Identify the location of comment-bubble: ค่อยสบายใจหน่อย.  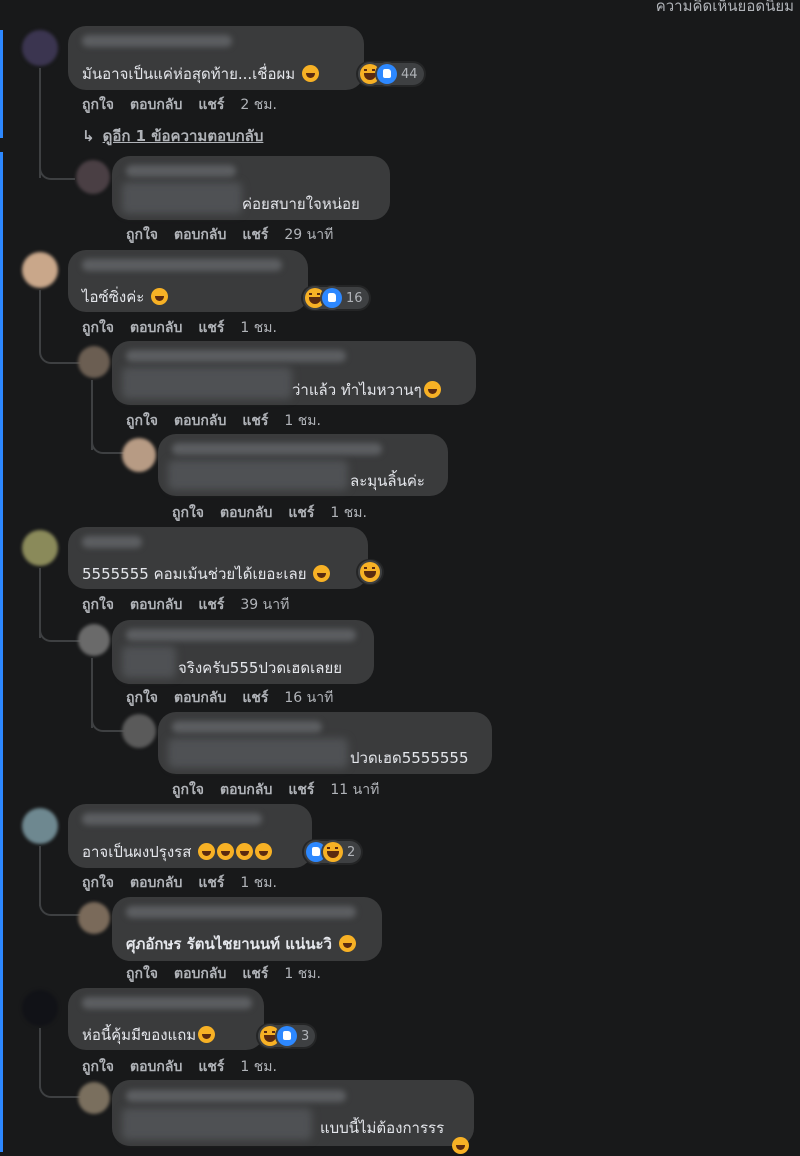
(251, 188).